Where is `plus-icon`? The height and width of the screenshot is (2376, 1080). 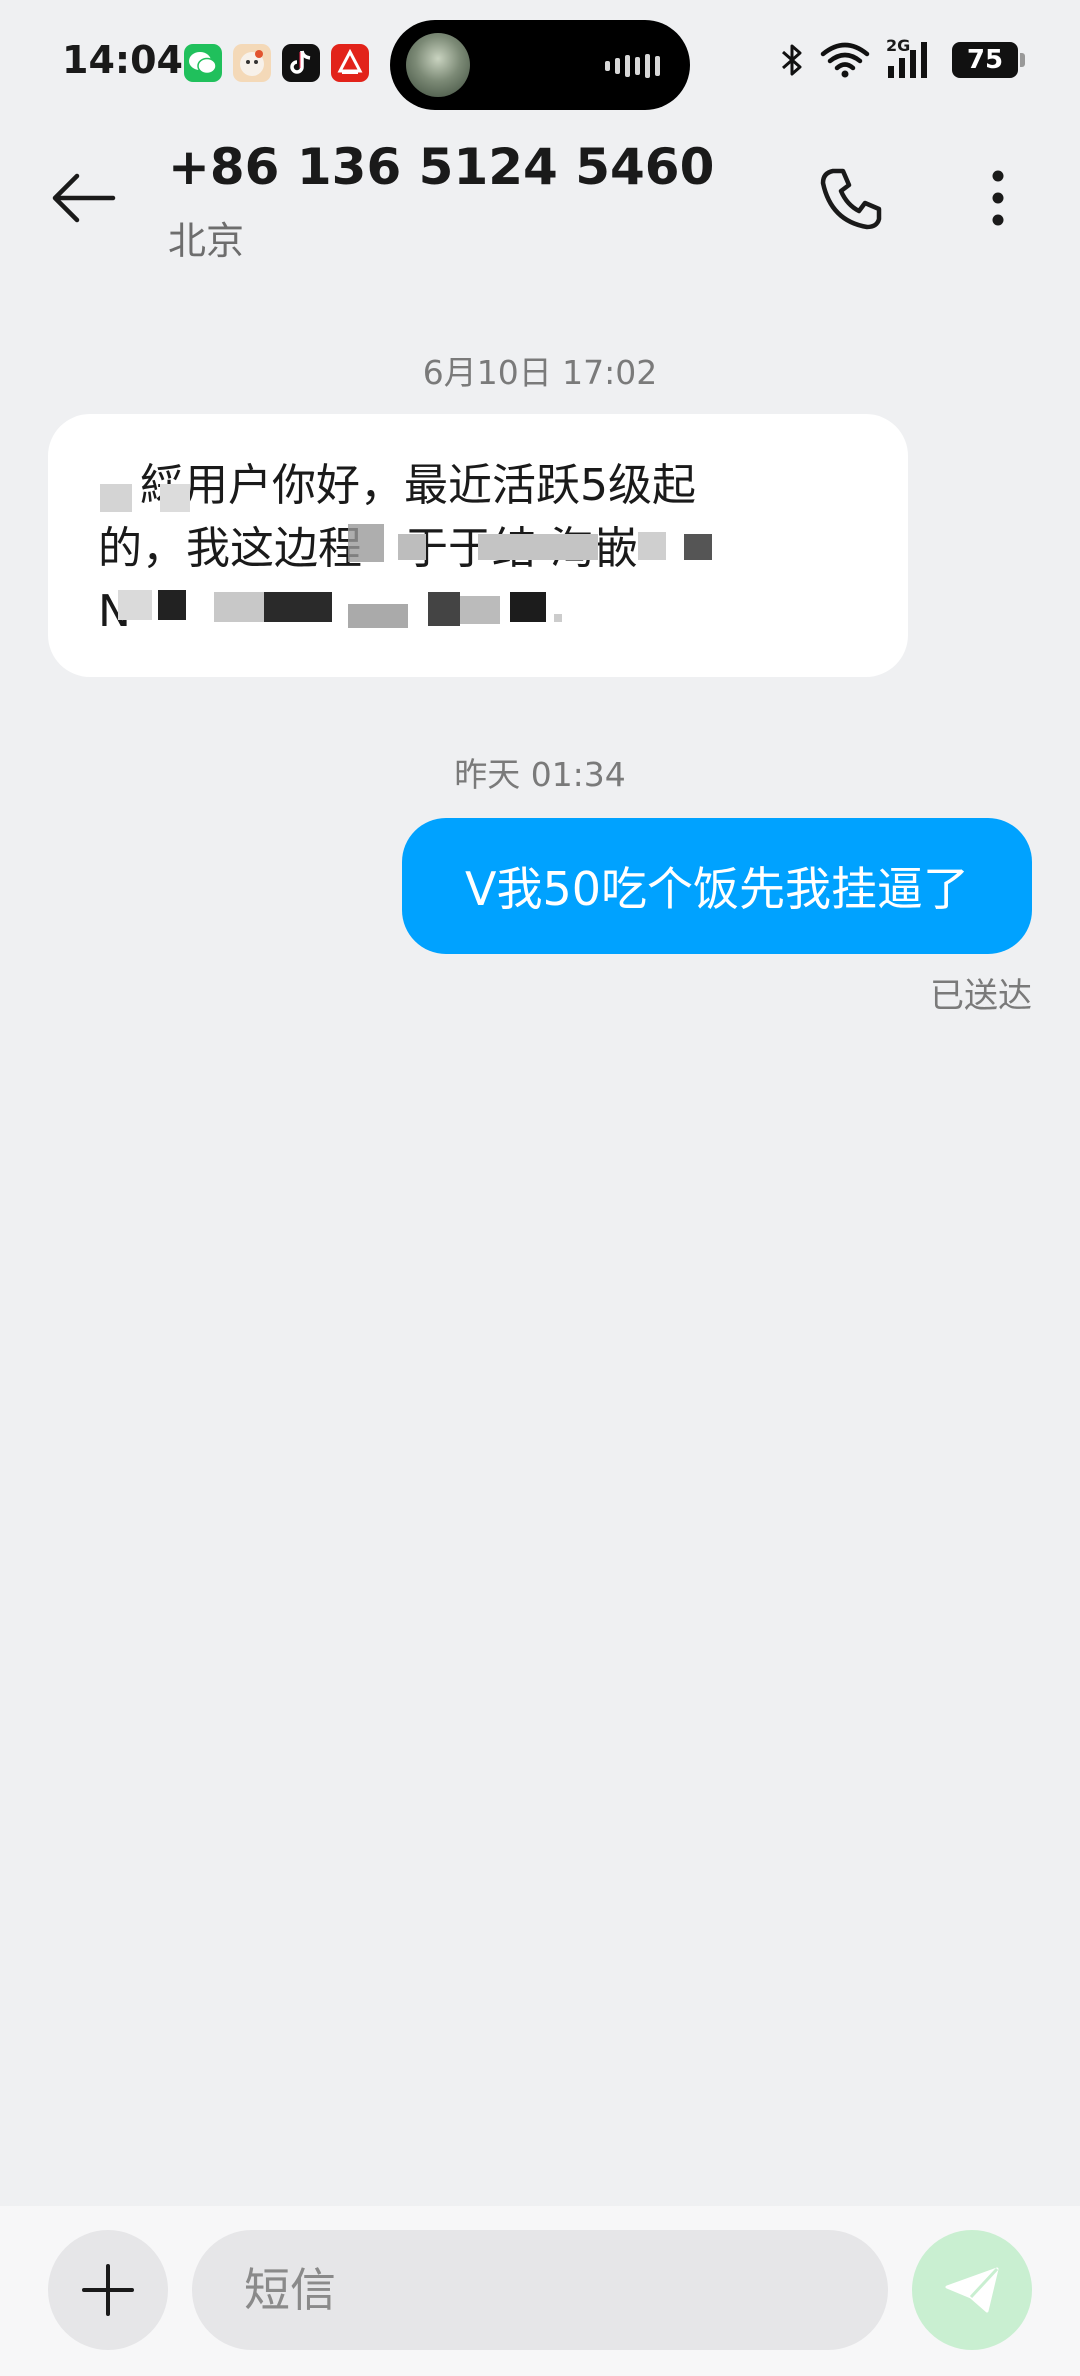 plus-icon is located at coordinates (108, 2290).